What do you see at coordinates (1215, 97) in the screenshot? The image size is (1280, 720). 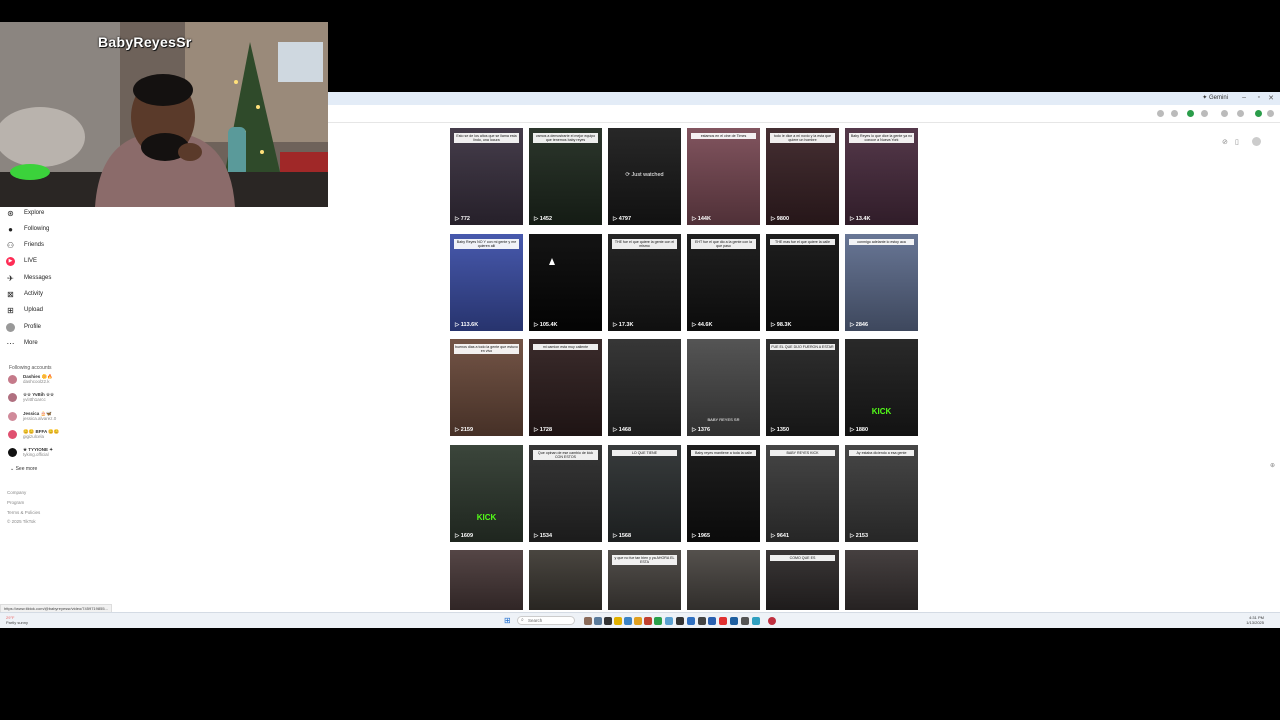 I see `browser-tab: ✦ Gemini` at bounding box center [1215, 97].